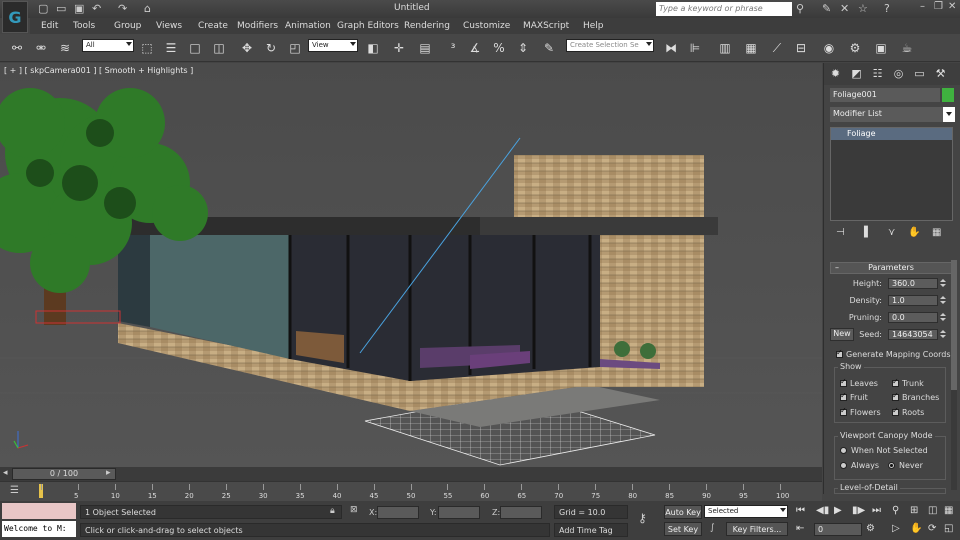  What do you see at coordinates (96, 8) in the screenshot?
I see `undo-icon: ↶` at bounding box center [96, 8].